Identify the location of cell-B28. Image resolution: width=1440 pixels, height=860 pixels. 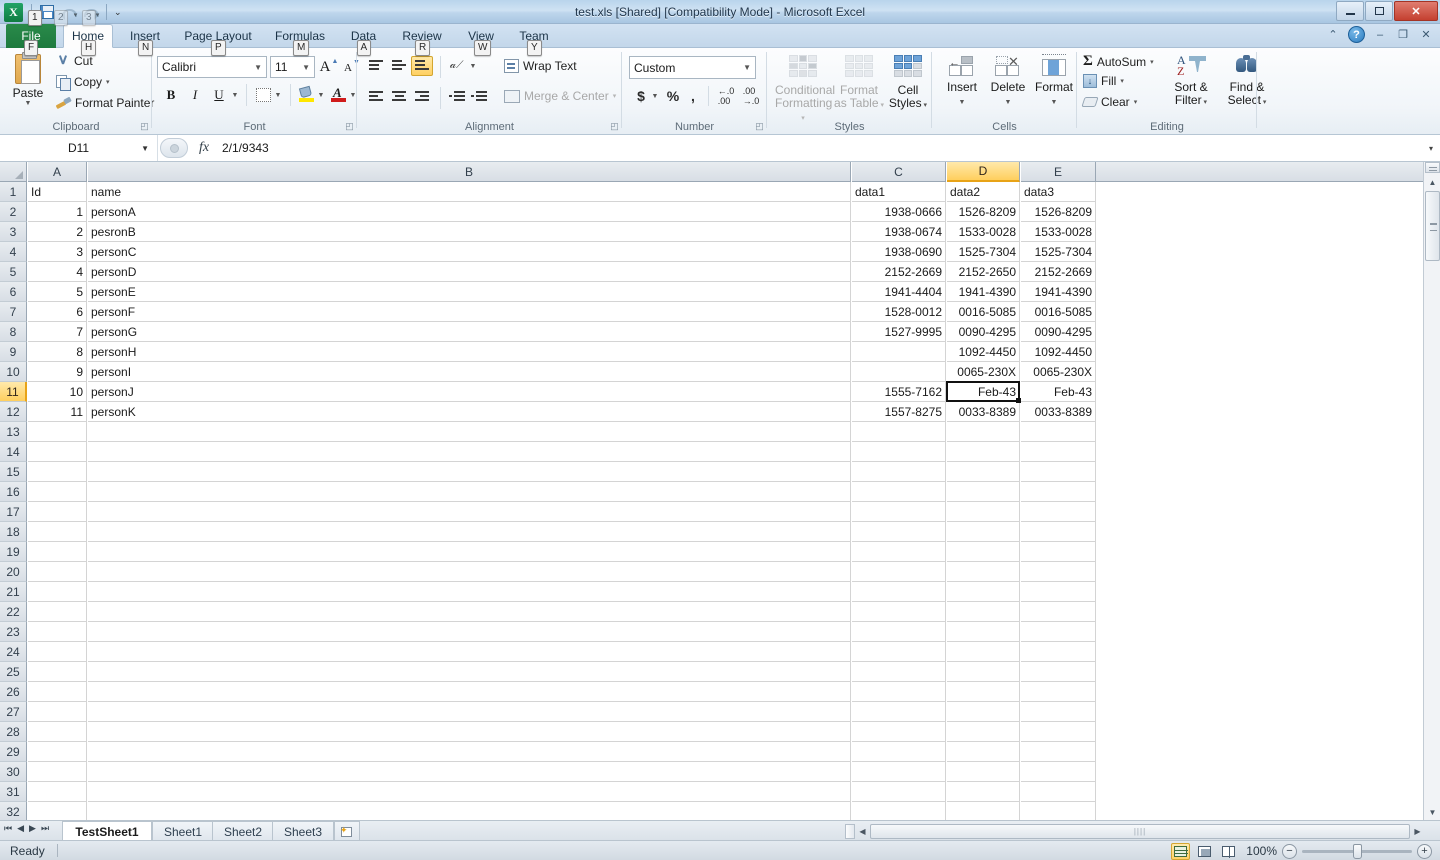
(469, 732).